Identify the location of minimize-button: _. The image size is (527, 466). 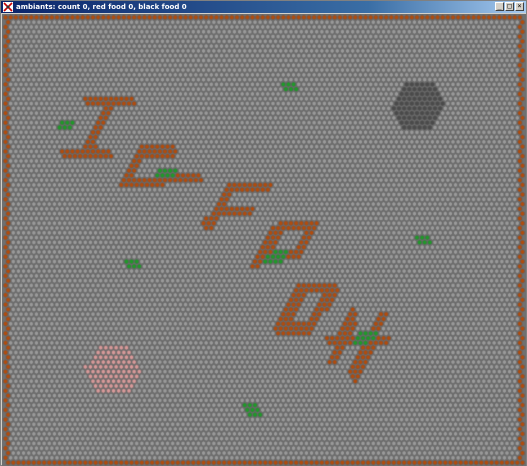
(499, 6).